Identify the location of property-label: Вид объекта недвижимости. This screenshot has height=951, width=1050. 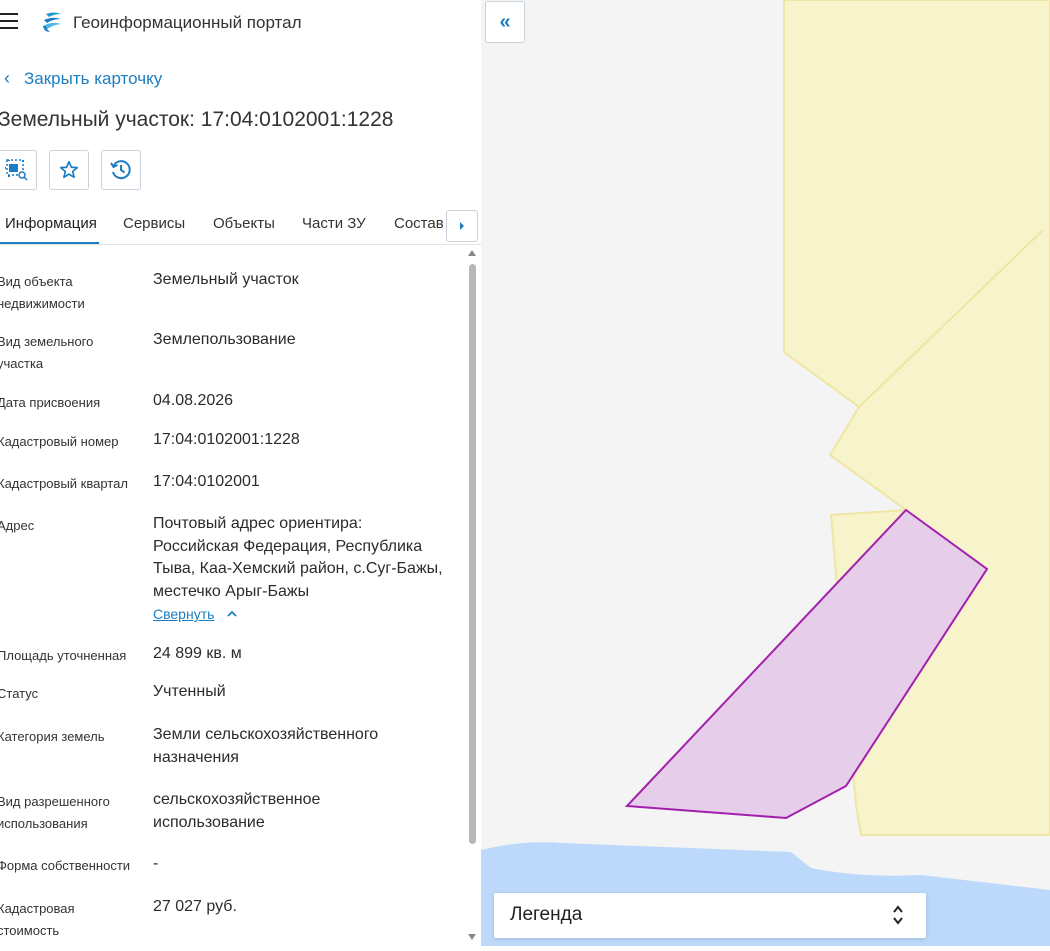
(42, 292).